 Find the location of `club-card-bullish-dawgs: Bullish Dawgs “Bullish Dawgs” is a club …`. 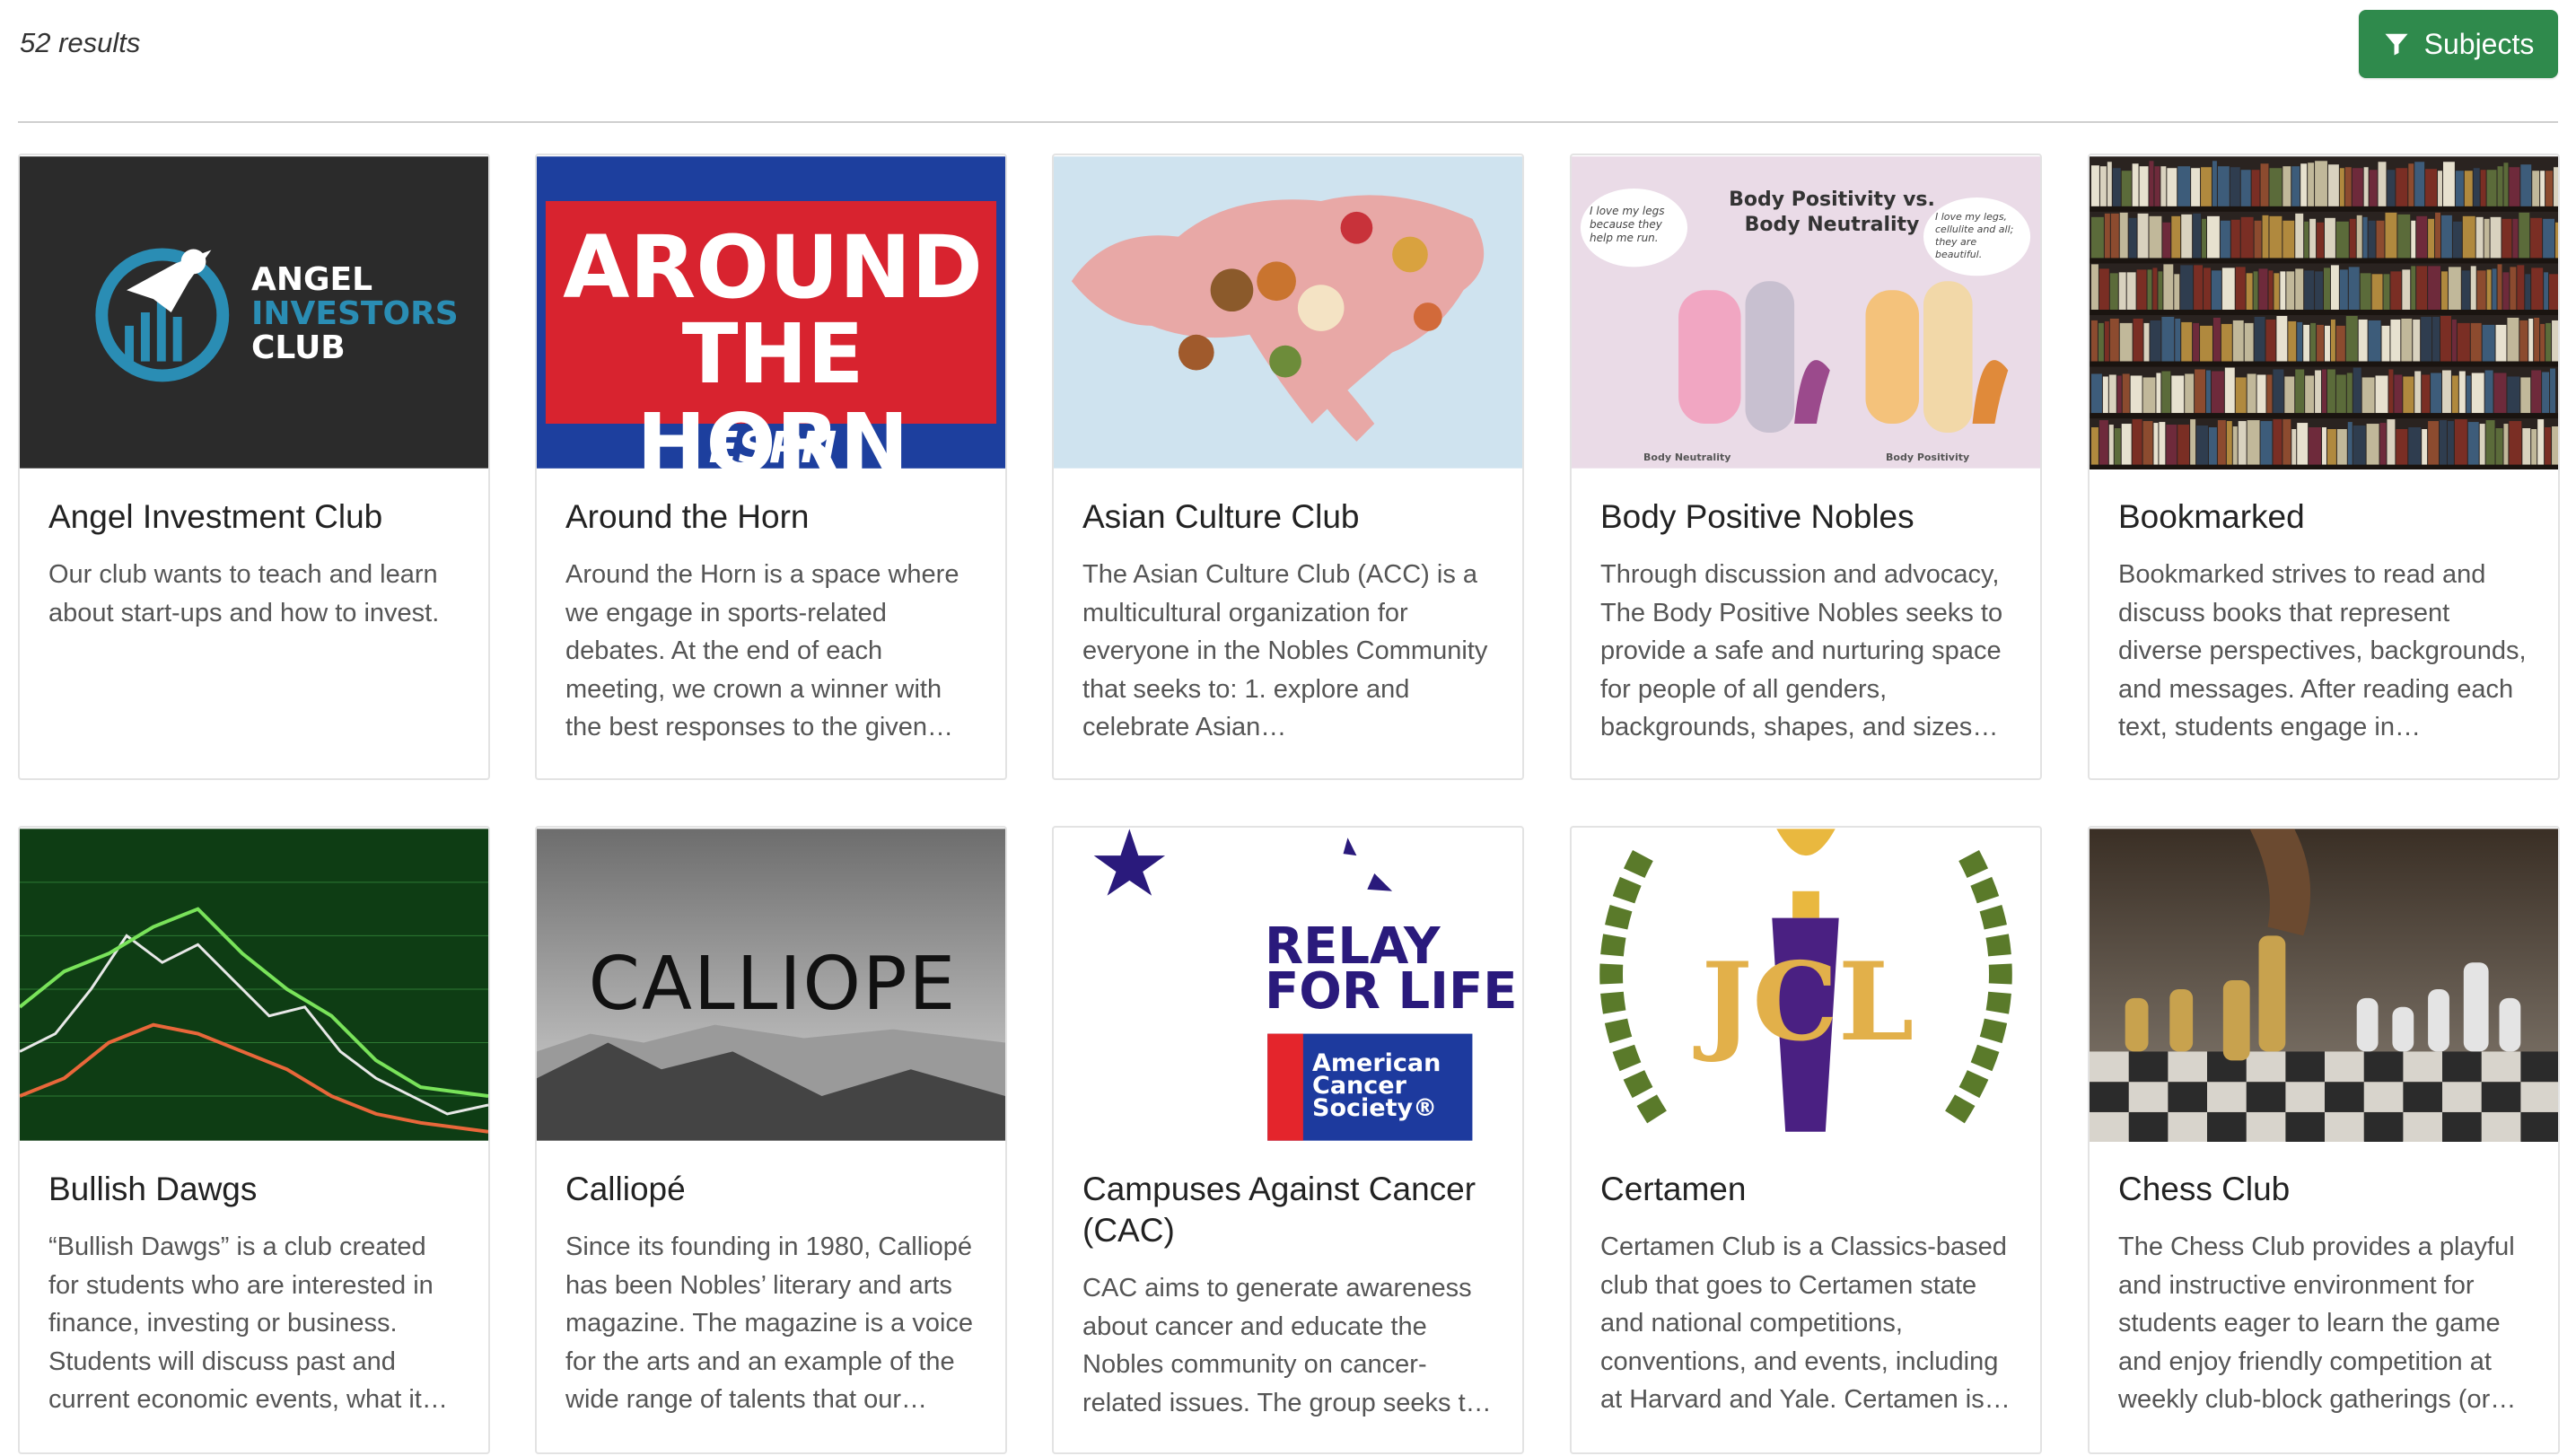

club-card-bullish-dawgs: Bullish Dawgs “Bullish Dawgs” is a club … is located at coordinates (254, 1140).